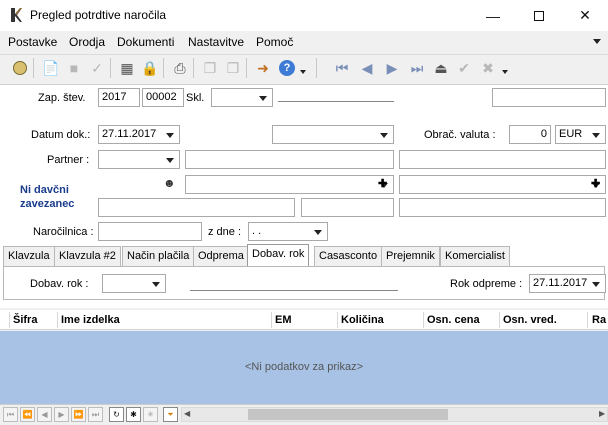 The width and height of the screenshot is (608, 425). What do you see at coordinates (63, 232) in the screenshot?
I see `narocilnica-label: Naročilnica :` at bounding box center [63, 232].